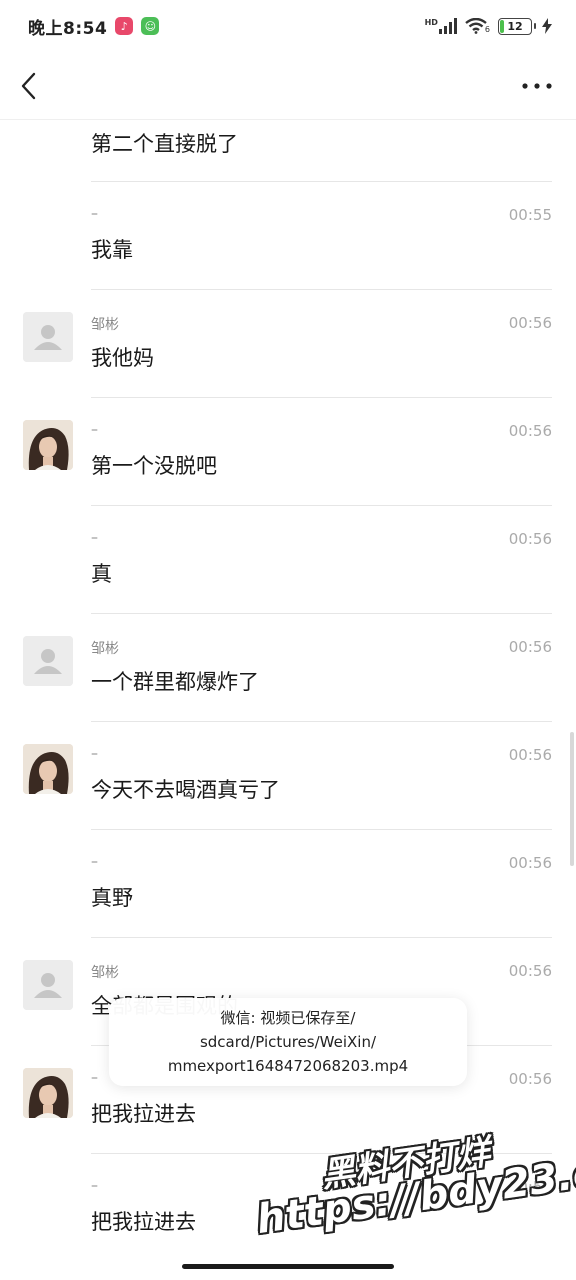 The height and width of the screenshot is (1280, 576). I want to click on list-item: 邹彬 00:56 我他妈, so click(288, 344).